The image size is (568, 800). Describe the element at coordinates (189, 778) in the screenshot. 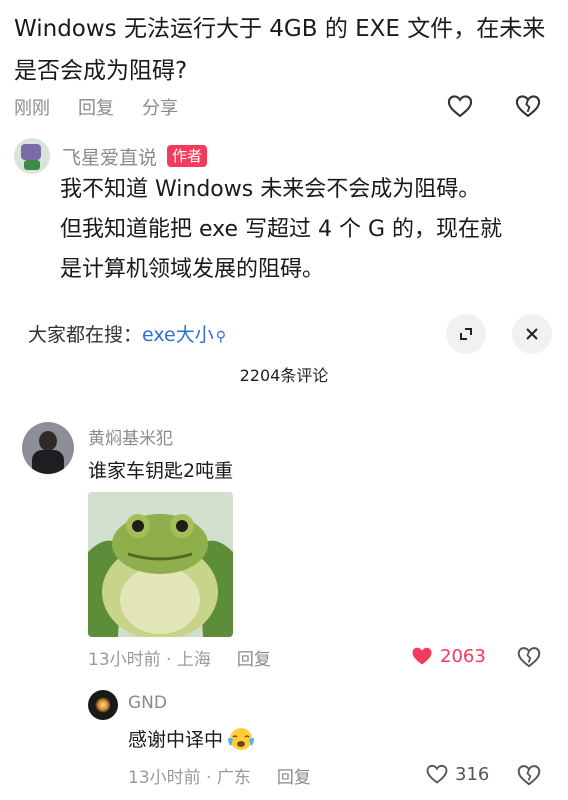

I see `reply-time-location: 13小时前 · 广东` at that location.